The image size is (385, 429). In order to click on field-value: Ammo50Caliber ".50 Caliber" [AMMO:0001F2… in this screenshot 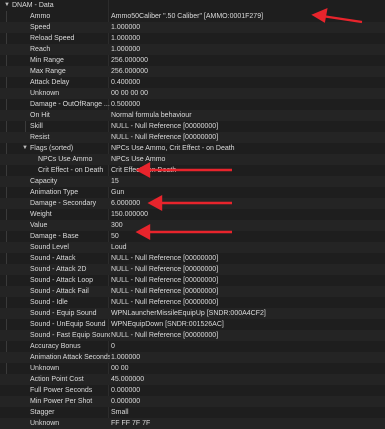, I will do `click(187, 16)`.